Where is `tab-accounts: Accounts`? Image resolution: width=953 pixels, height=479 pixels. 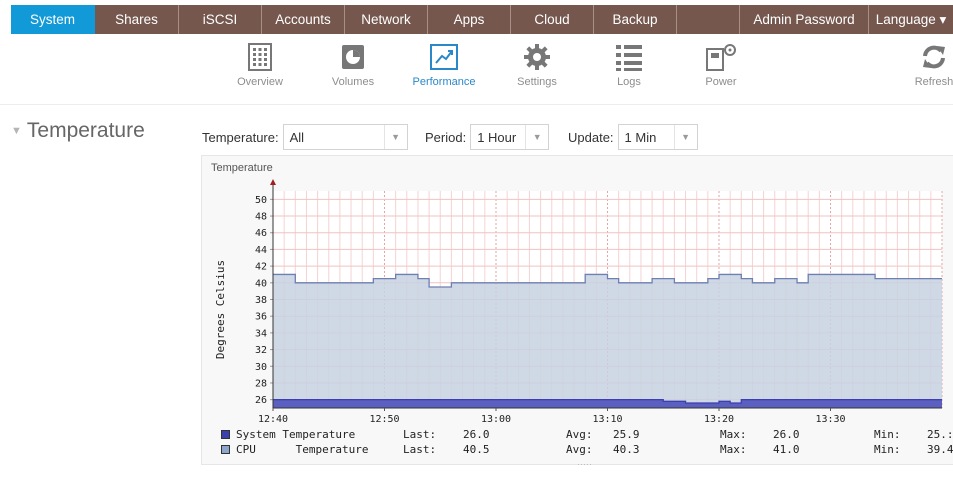
tab-accounts: Accounts is located at coordinates (303, 19).